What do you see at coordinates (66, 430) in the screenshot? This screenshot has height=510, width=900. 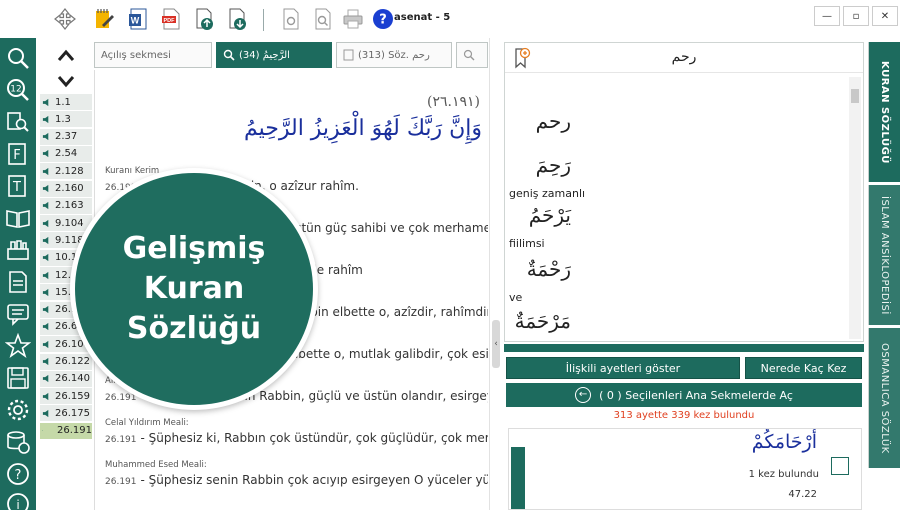 I see `verse-list-item: 26.191` at bounding box center [66, 430].